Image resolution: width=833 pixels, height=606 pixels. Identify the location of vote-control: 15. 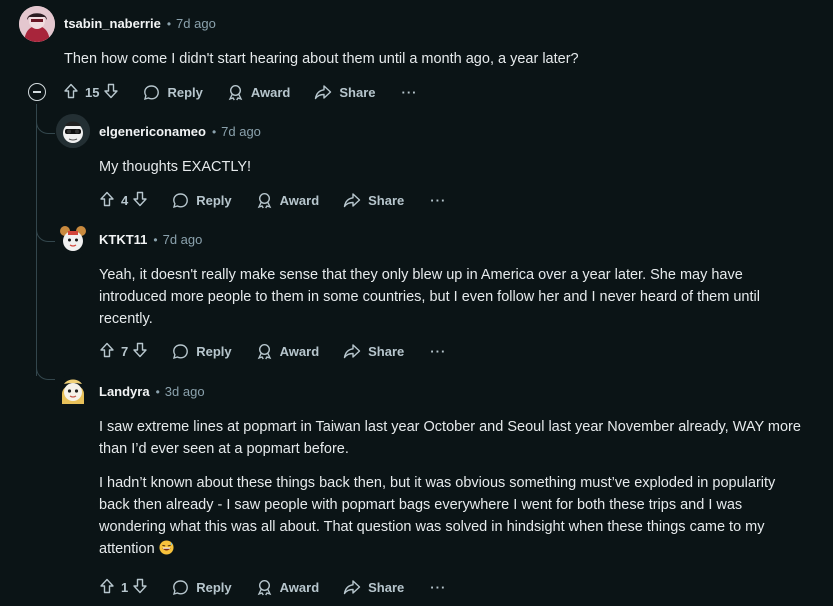
(91, 92).